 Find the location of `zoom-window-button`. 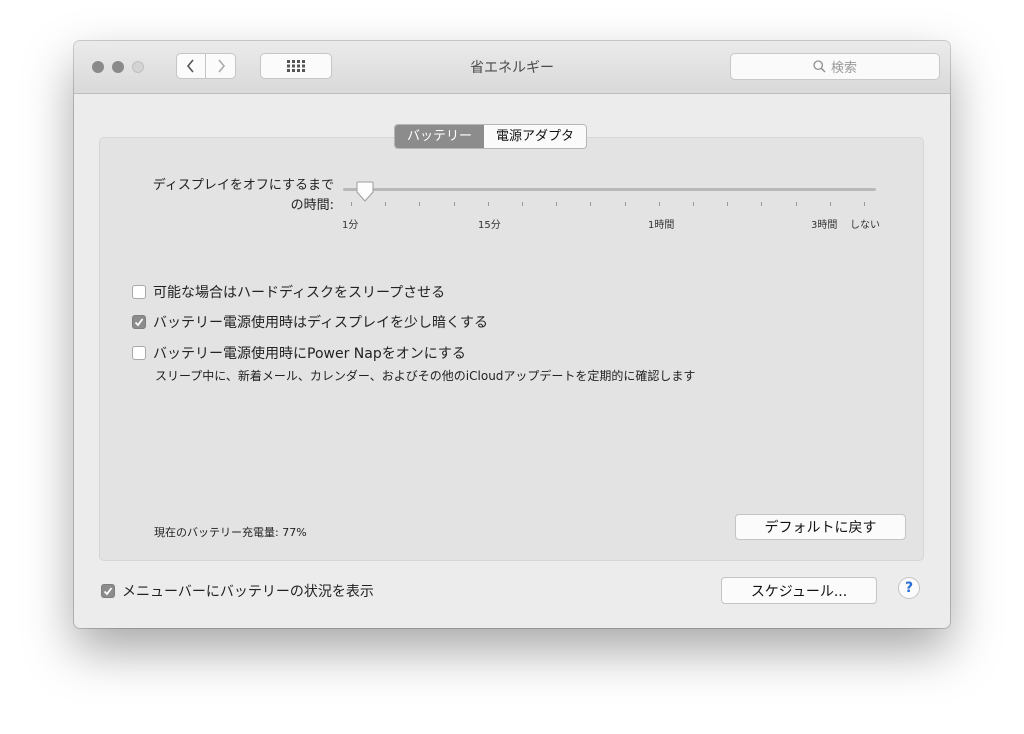

zoom-window-button is located at coordinates (138, 67).